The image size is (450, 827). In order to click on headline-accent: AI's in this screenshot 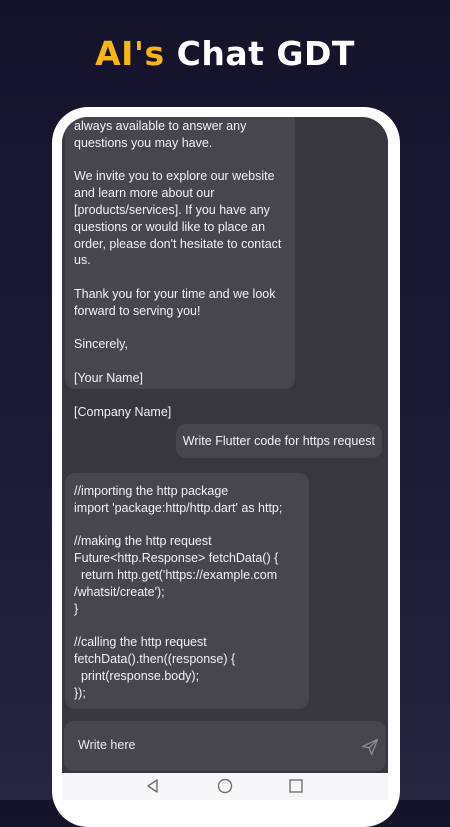, I will do `click(130, 53)`.